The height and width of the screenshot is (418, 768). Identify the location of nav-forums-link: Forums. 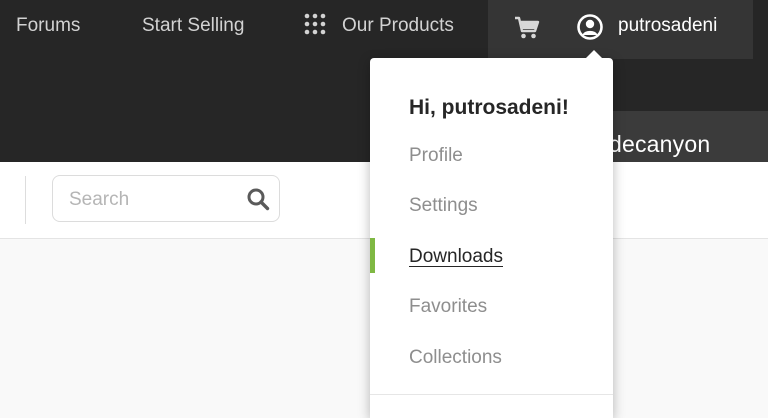
(48, 26).